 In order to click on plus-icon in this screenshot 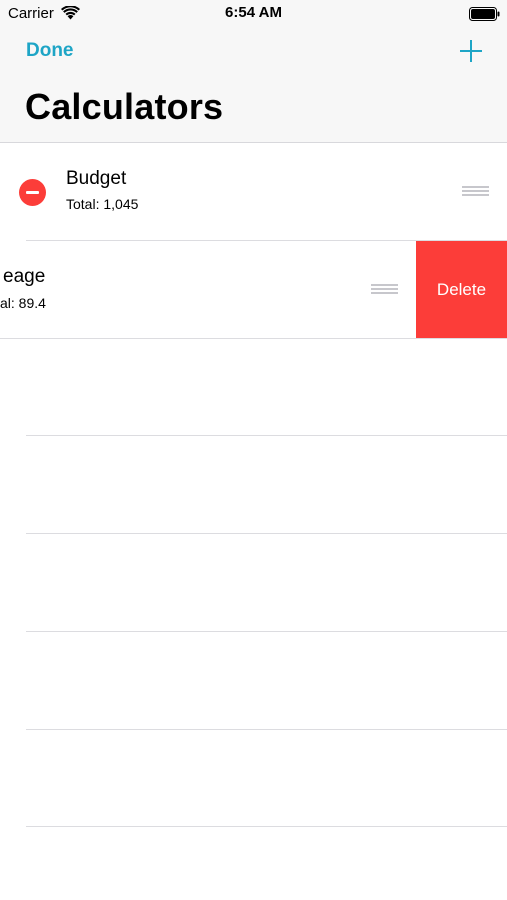, I will do `click(471, 51)`.